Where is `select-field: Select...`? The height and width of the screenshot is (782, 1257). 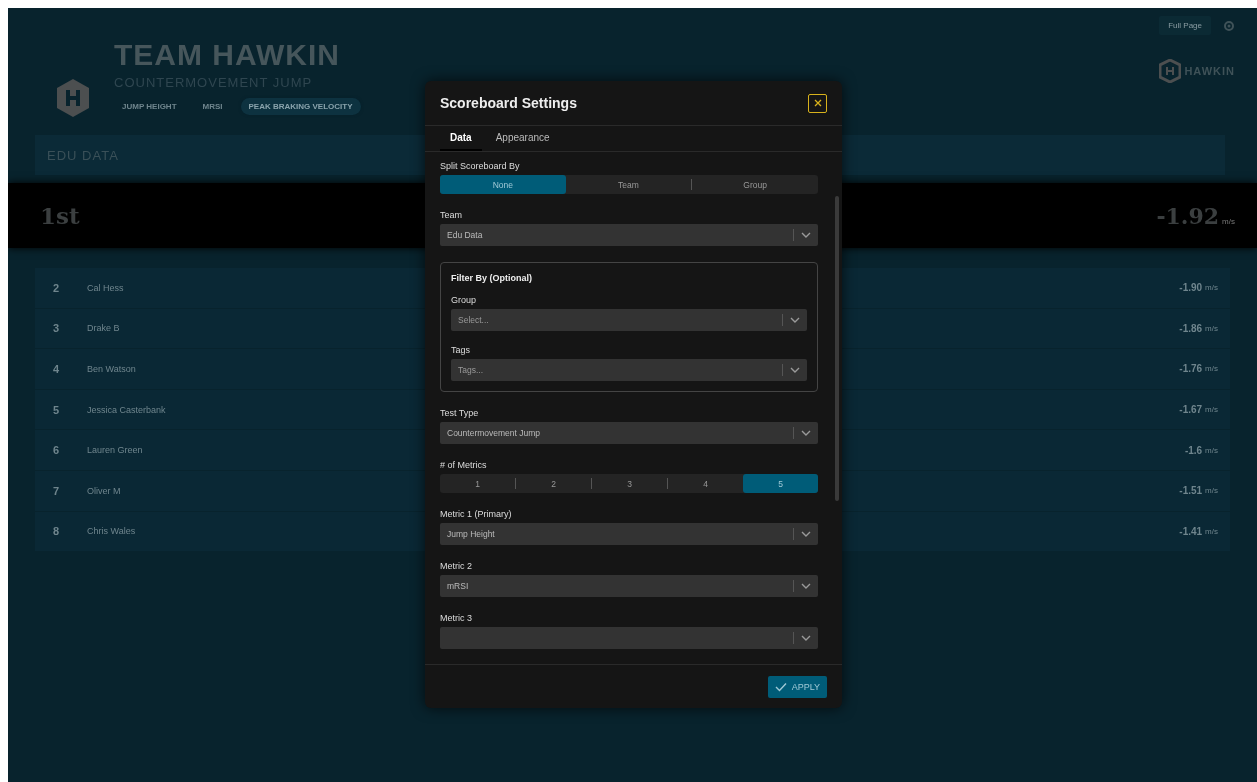 select-field: Select... is located at coordinates (629, 320).